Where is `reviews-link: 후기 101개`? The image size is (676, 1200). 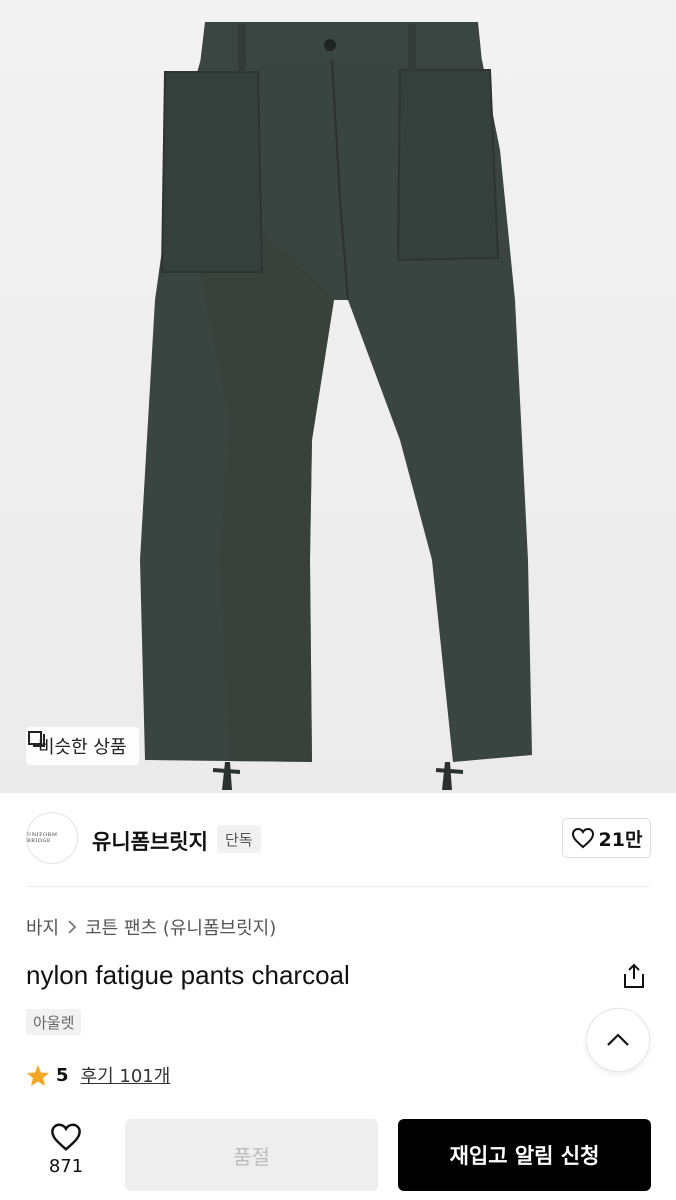 reviews-link: 후기 101개 is located at coordinates (126, 1075).